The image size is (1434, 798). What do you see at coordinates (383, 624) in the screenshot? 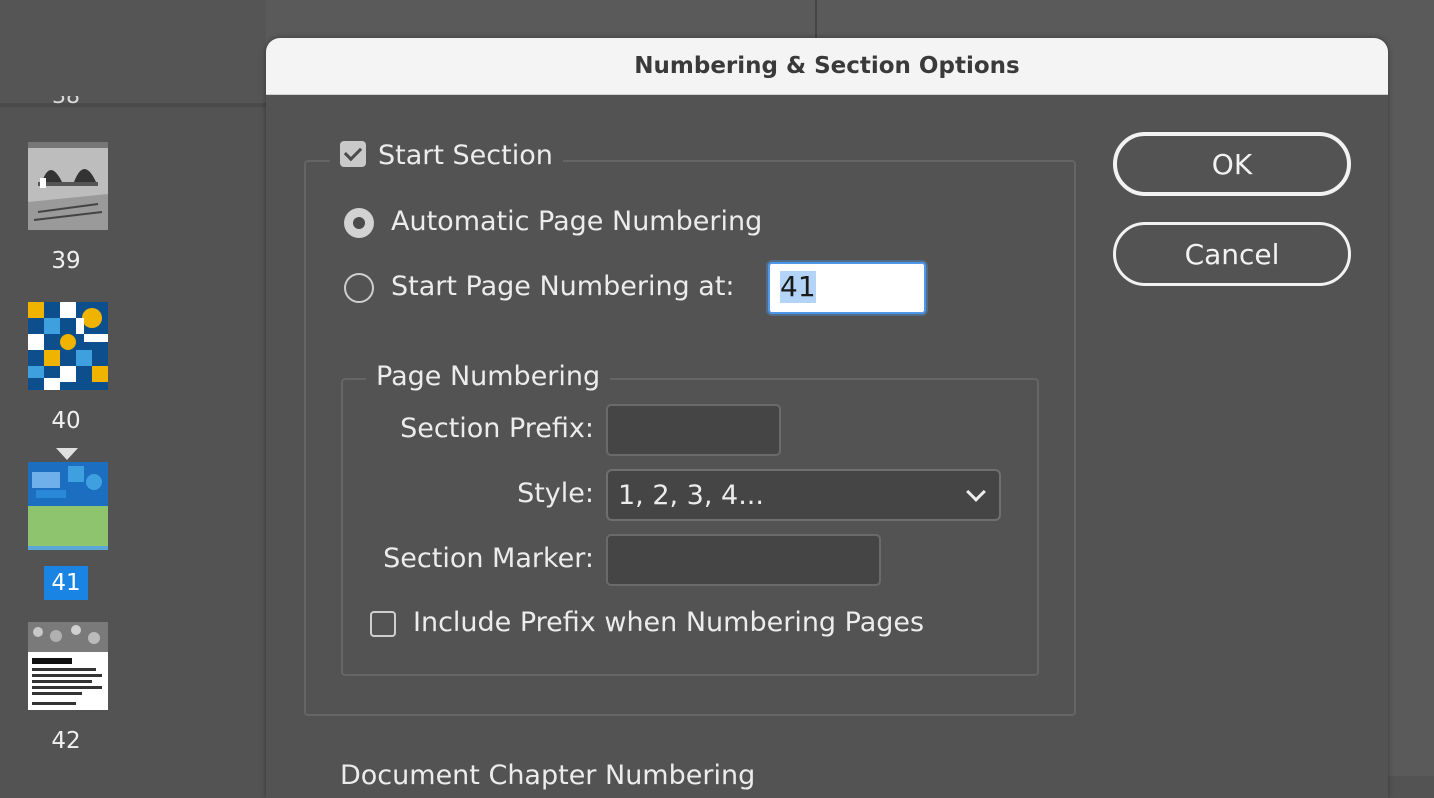
I see `include-prefix-checkbox` at bounding box center [383, 624].